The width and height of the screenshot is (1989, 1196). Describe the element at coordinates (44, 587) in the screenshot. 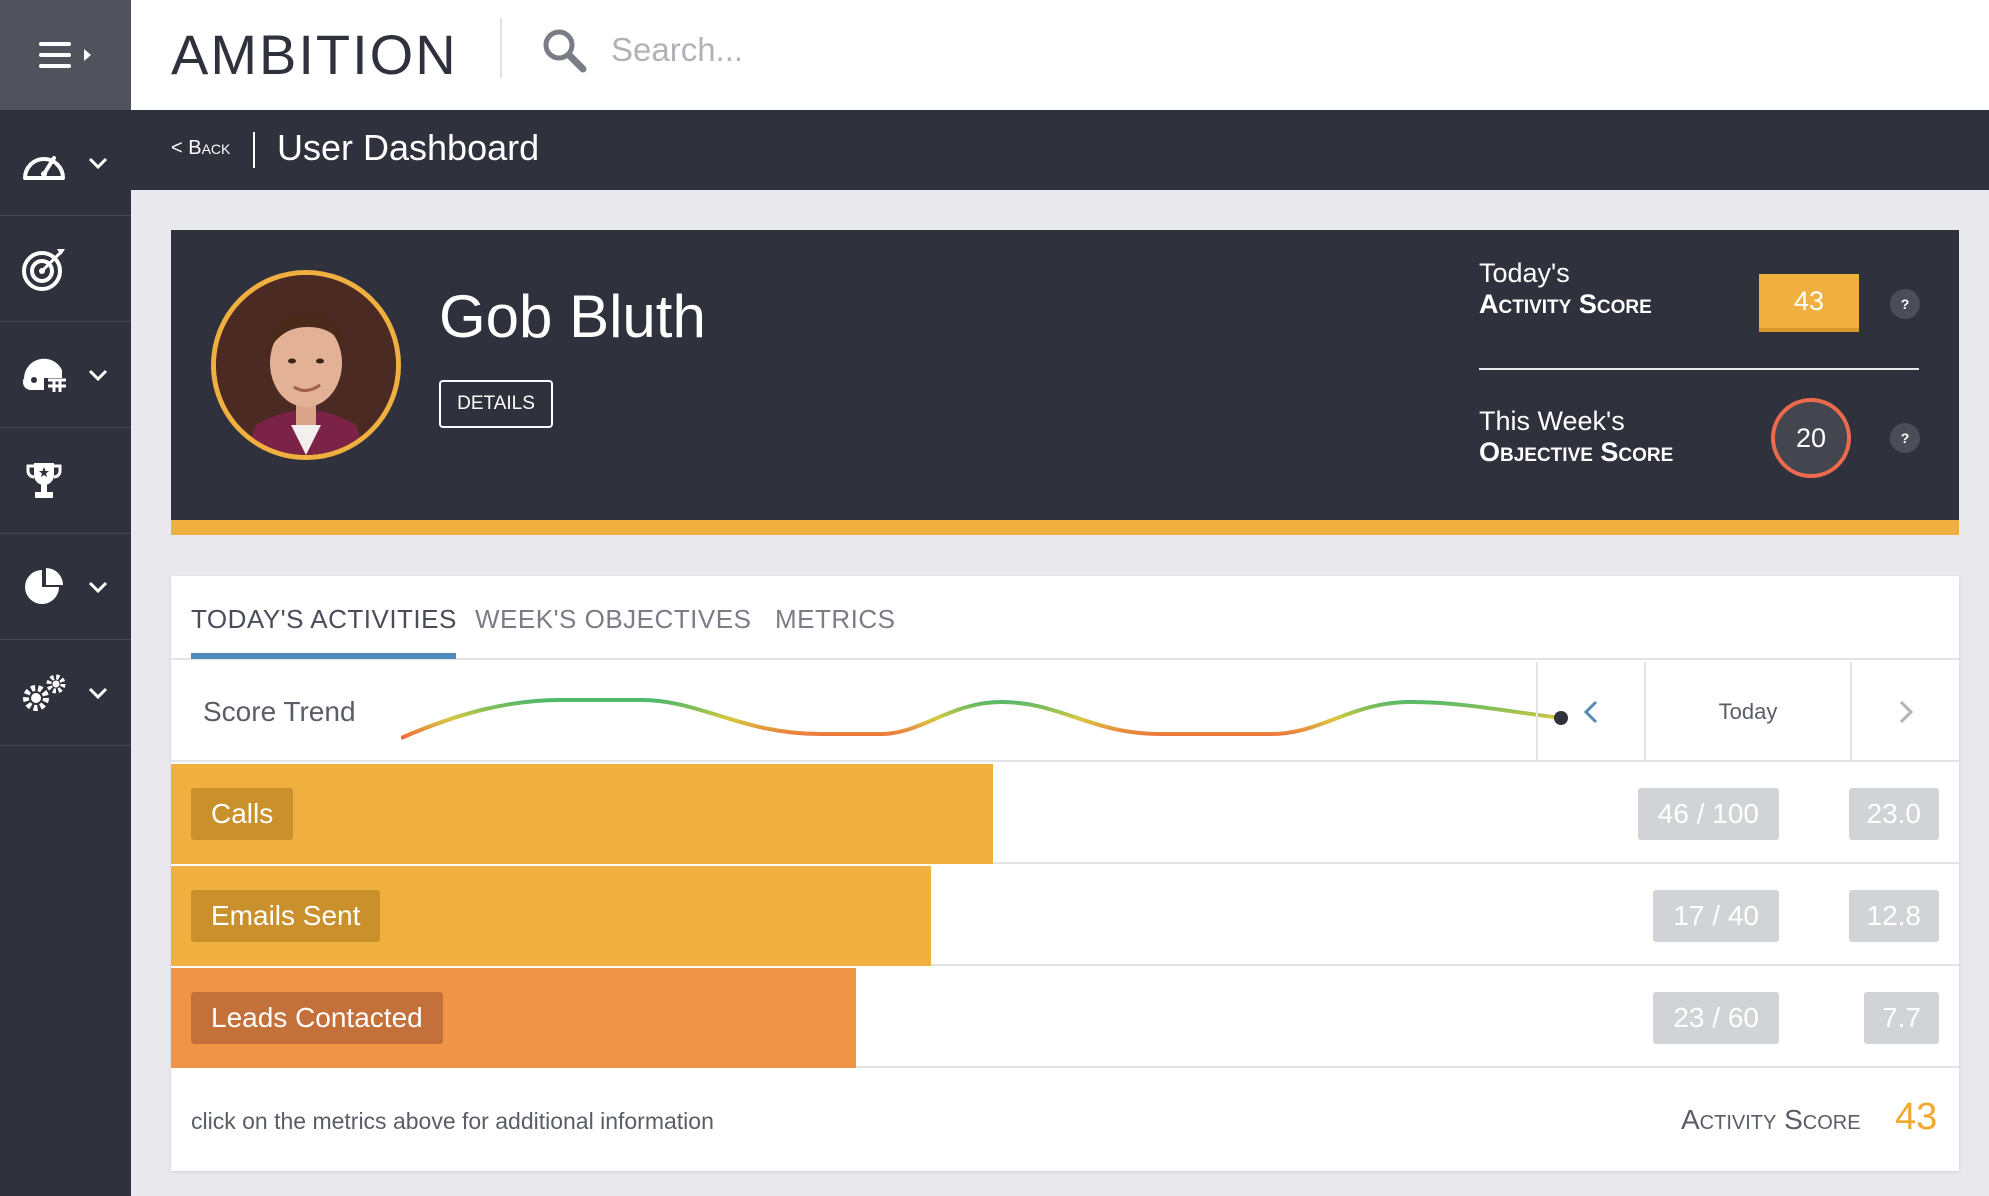

I see `pie-chart-icon` at that location.